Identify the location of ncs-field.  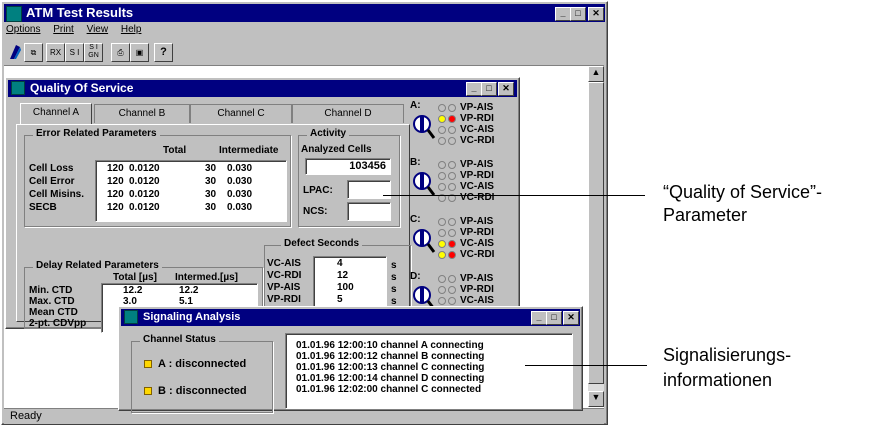
(369, 211).